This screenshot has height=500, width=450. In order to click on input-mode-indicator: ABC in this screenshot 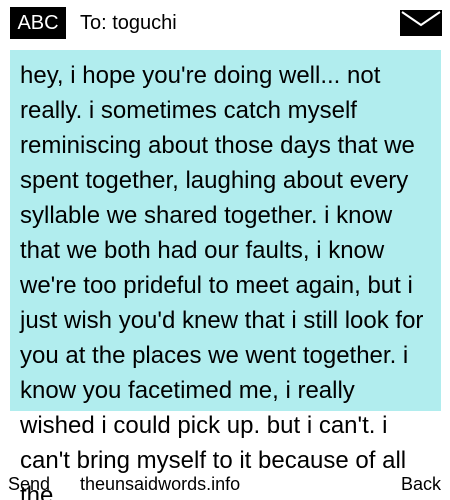, I will do `click(38, 23)`.